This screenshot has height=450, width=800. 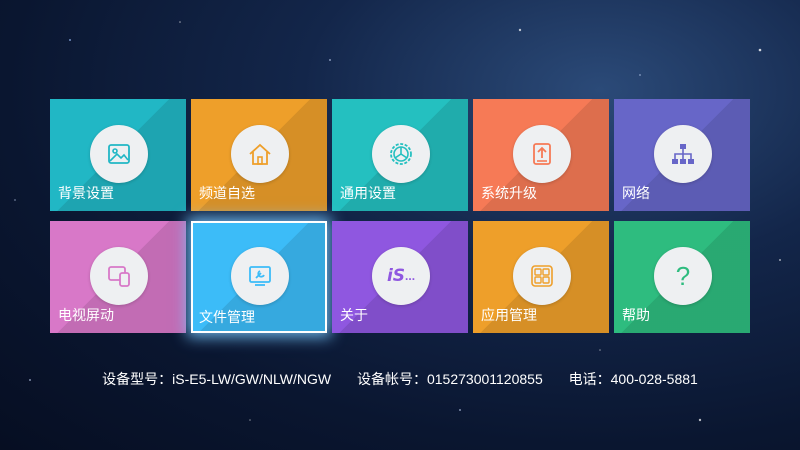 I want to click on screen-devices-icon, so click(x=119, y=276).